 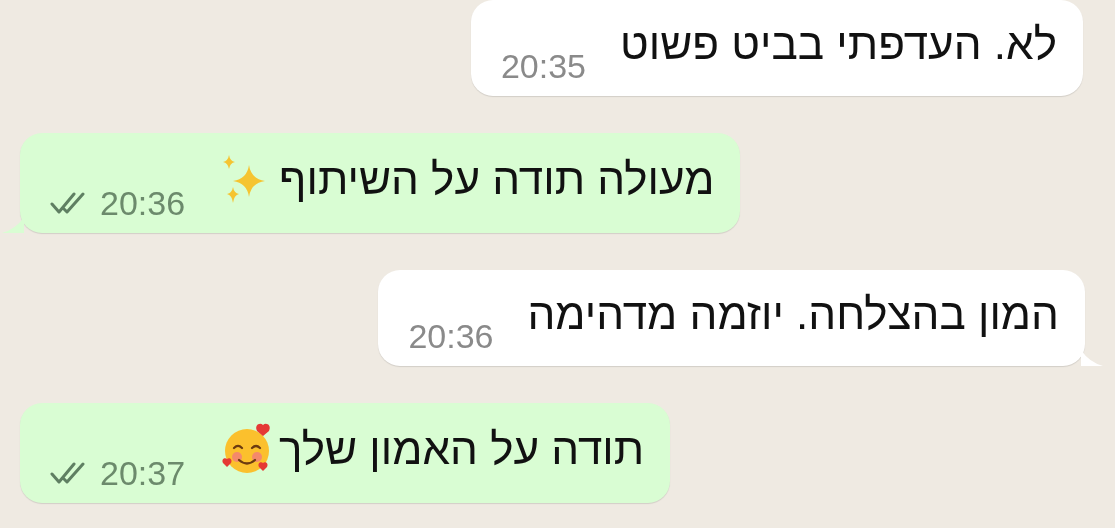 What do you see at coordinates (497, 179) in the screenshot?
I see `message-text: מעולה תודה על השיתוף` at bounding box center [497, 179].